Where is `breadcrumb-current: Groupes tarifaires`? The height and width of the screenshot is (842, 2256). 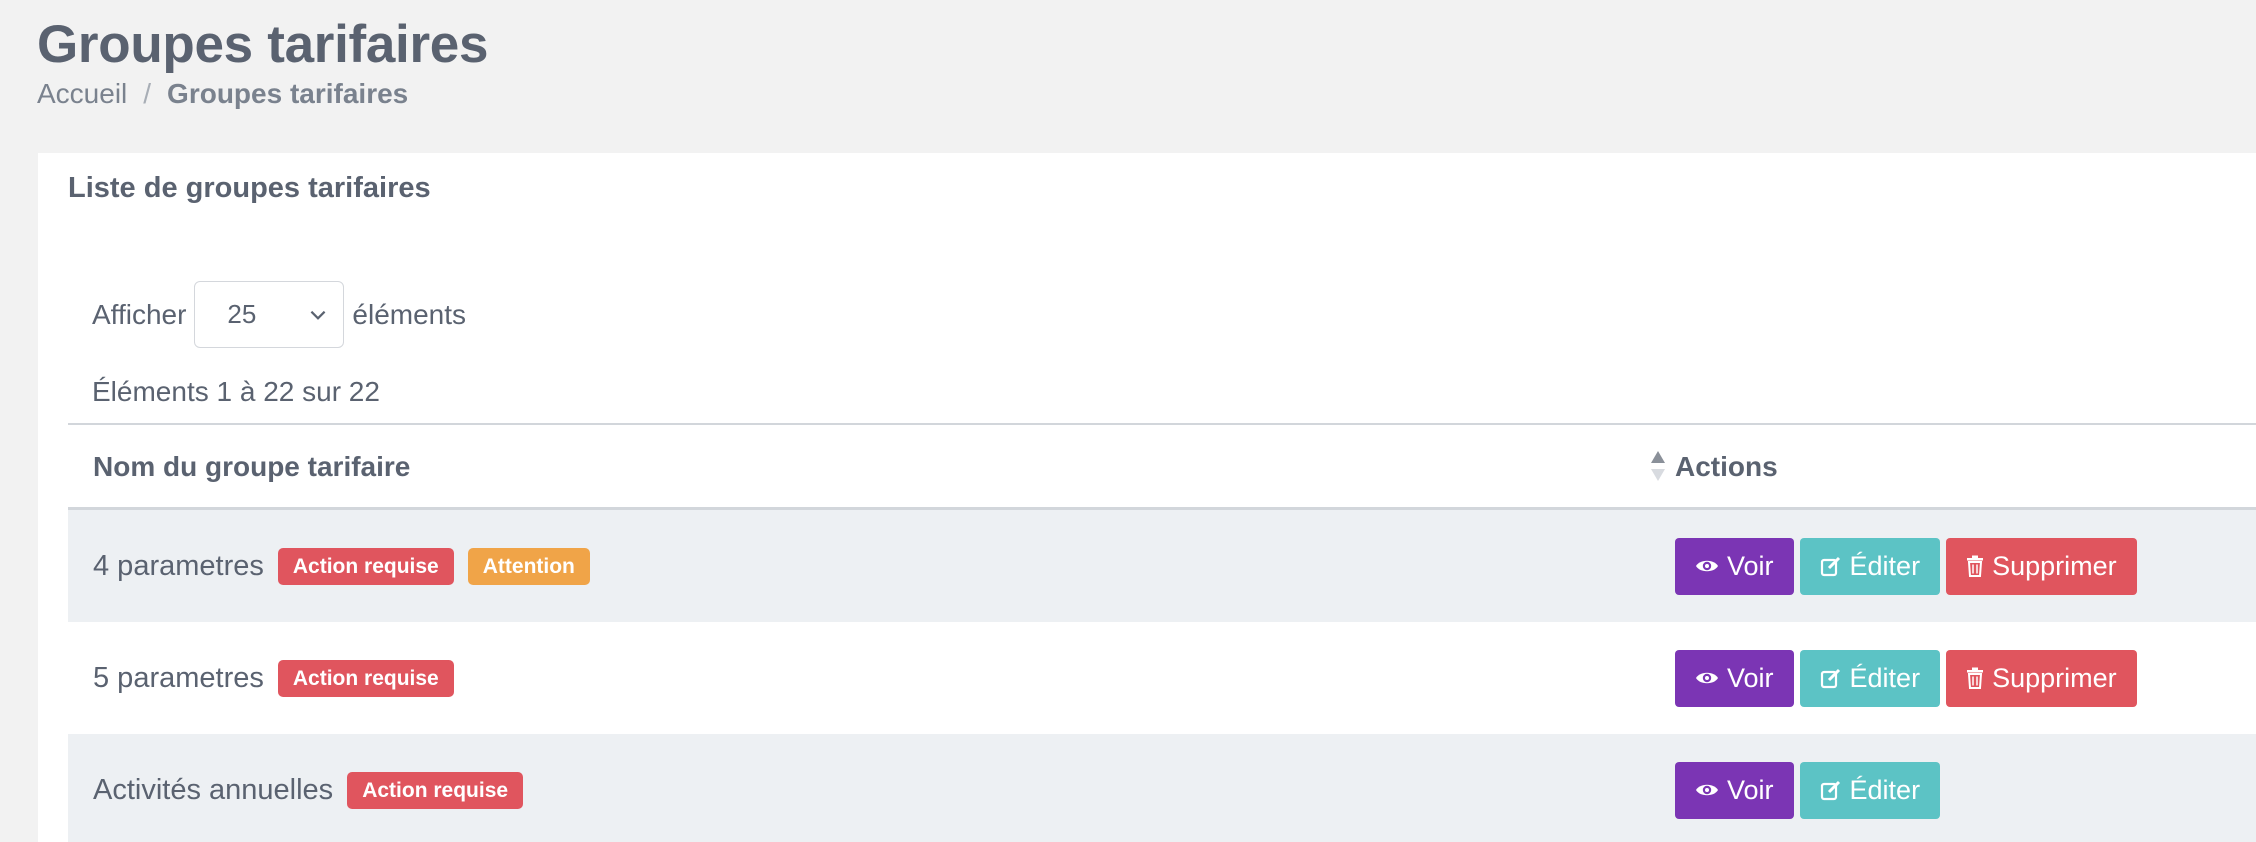
breadcrumb-current: Groupes tarifaires is located at coordinates (288, 93).